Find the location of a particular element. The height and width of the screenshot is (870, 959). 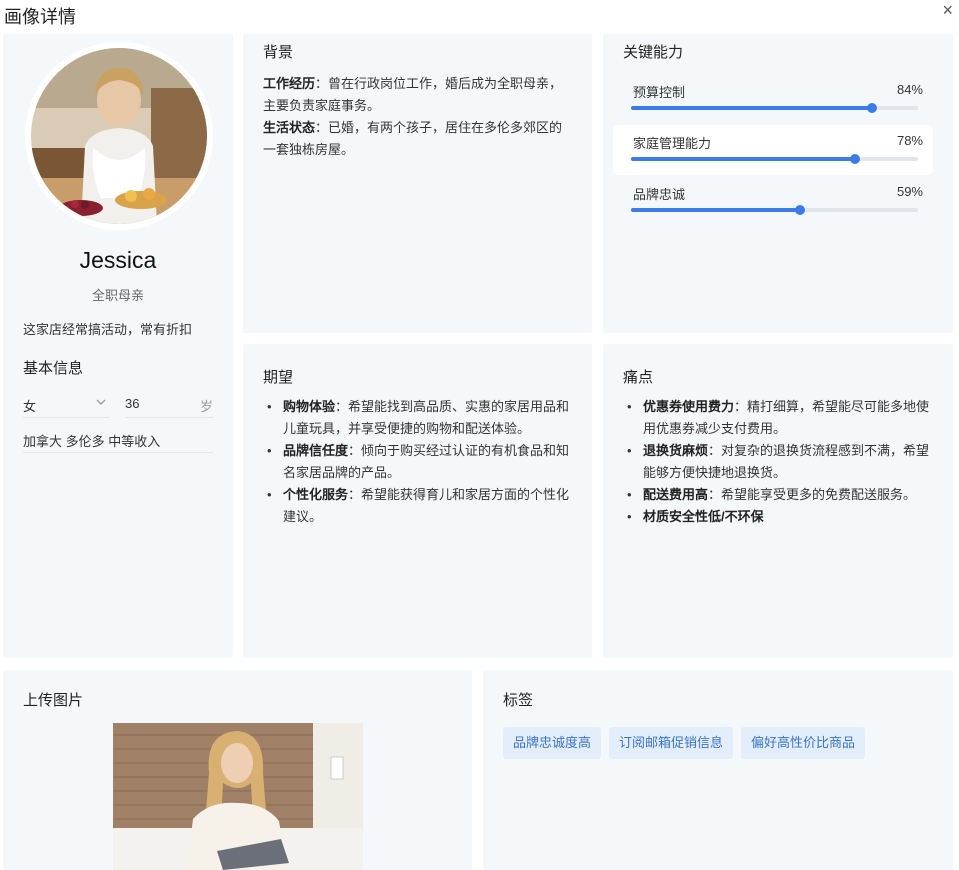

uploaded-photo is located at coordinates (238, 796).